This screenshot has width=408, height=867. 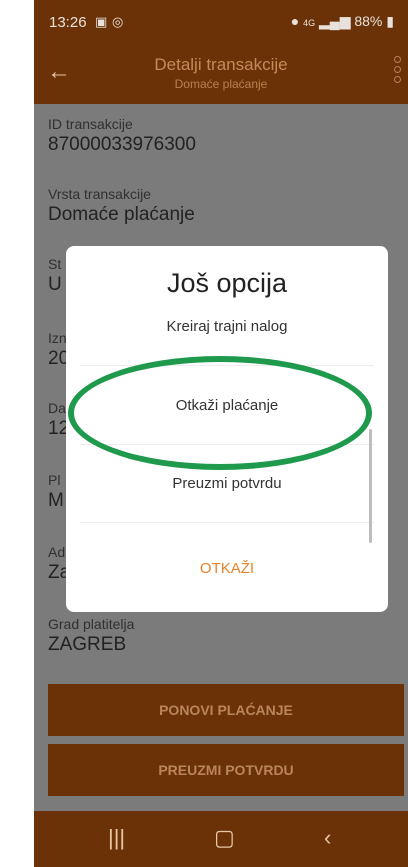 I want to click on status-time: 13:26, so click(x=68, y=22).